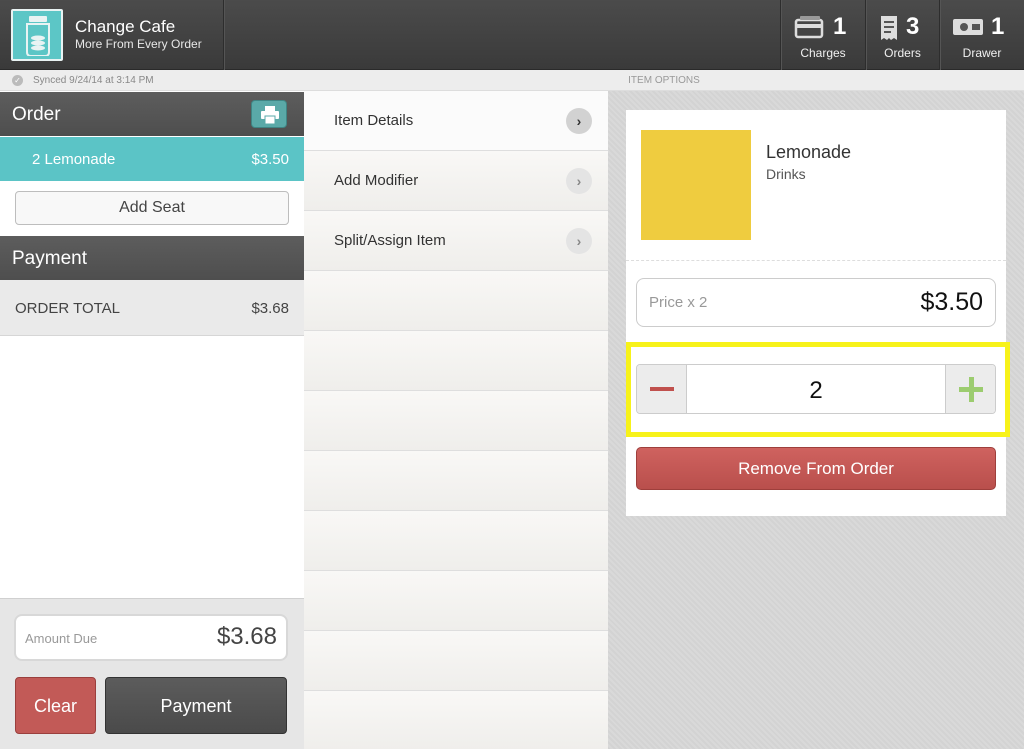 This screenshot has height=749, width=1024. What do you see at coordinates (55, 705) in the screenshot?
I see `clear-button: Clear` at bounding box center [55, 705].